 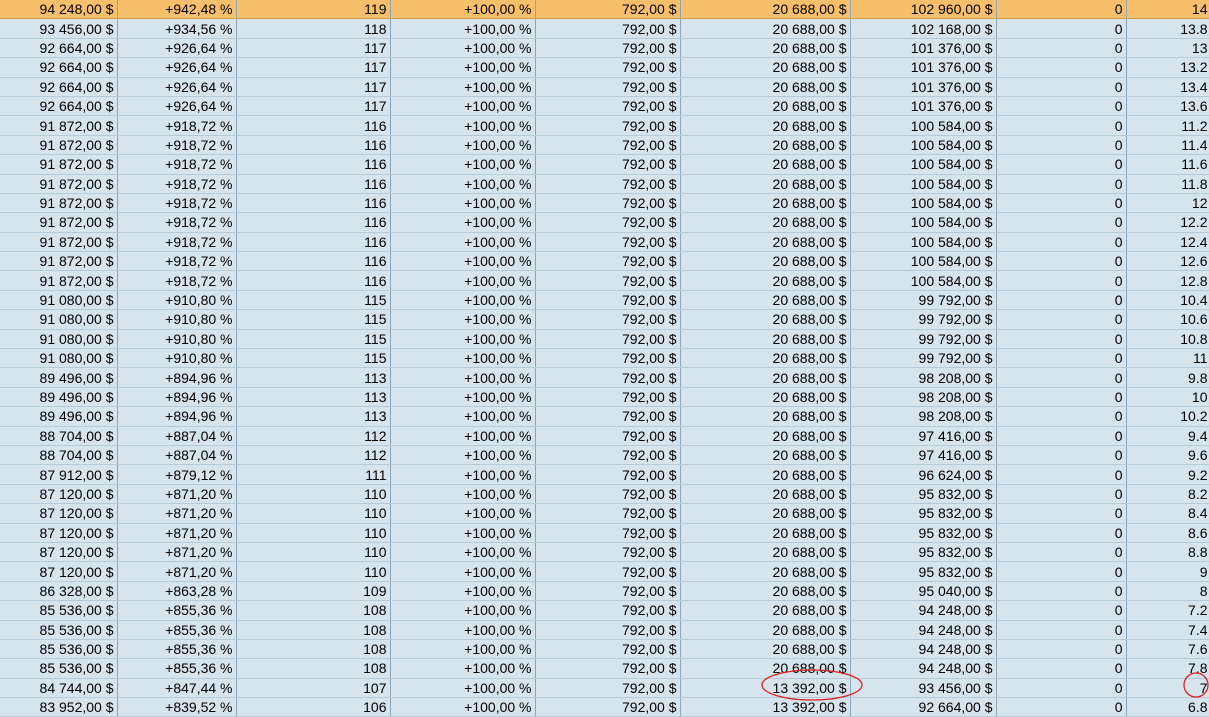 What do you see at coordinates (313, 28) in the screenshot?
I see `cell-col-c: 118` at bounding box center [313, 28].